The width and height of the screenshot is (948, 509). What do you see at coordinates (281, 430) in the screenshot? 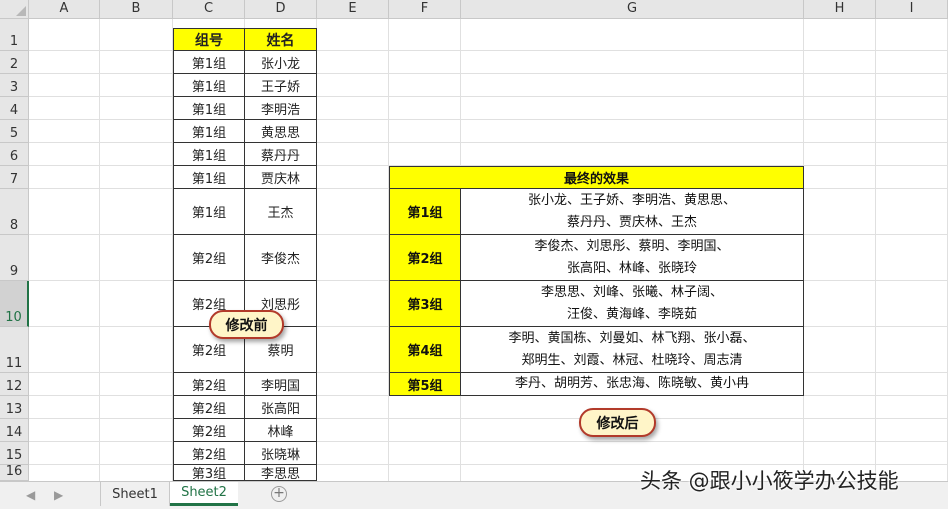
I see `name-cell: 林峰` at bounding box center [281, 430].